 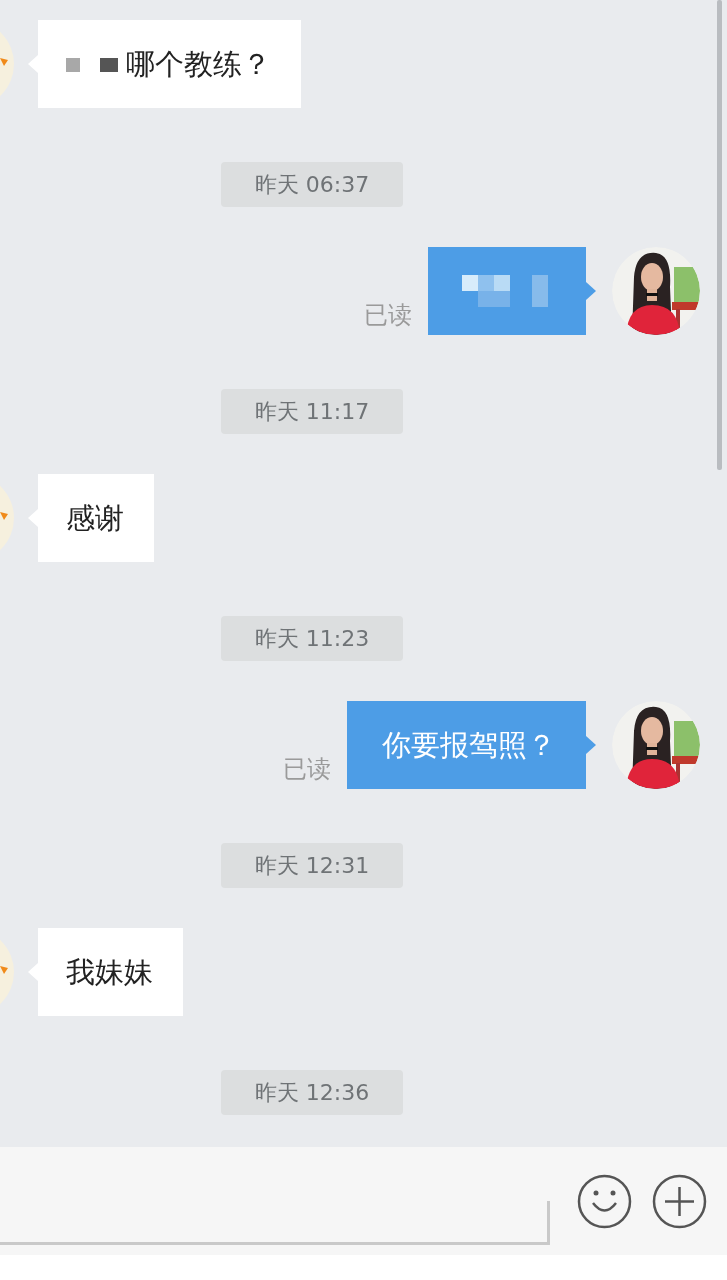 What do you see at coordinates (679, 1201) in the screenshot?
I see `plus-icon` at bounding box center [679, 1201].